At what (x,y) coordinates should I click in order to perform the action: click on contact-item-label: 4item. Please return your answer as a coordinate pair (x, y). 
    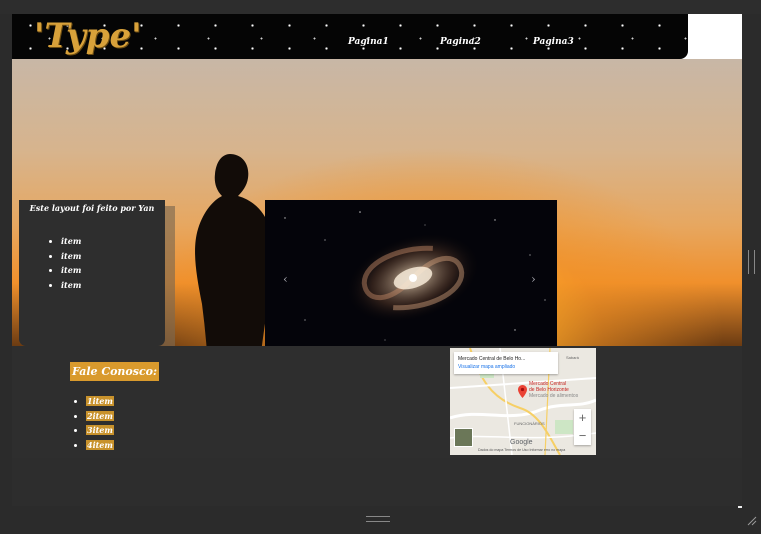
    Looking at the image, I should click on (100, 444).